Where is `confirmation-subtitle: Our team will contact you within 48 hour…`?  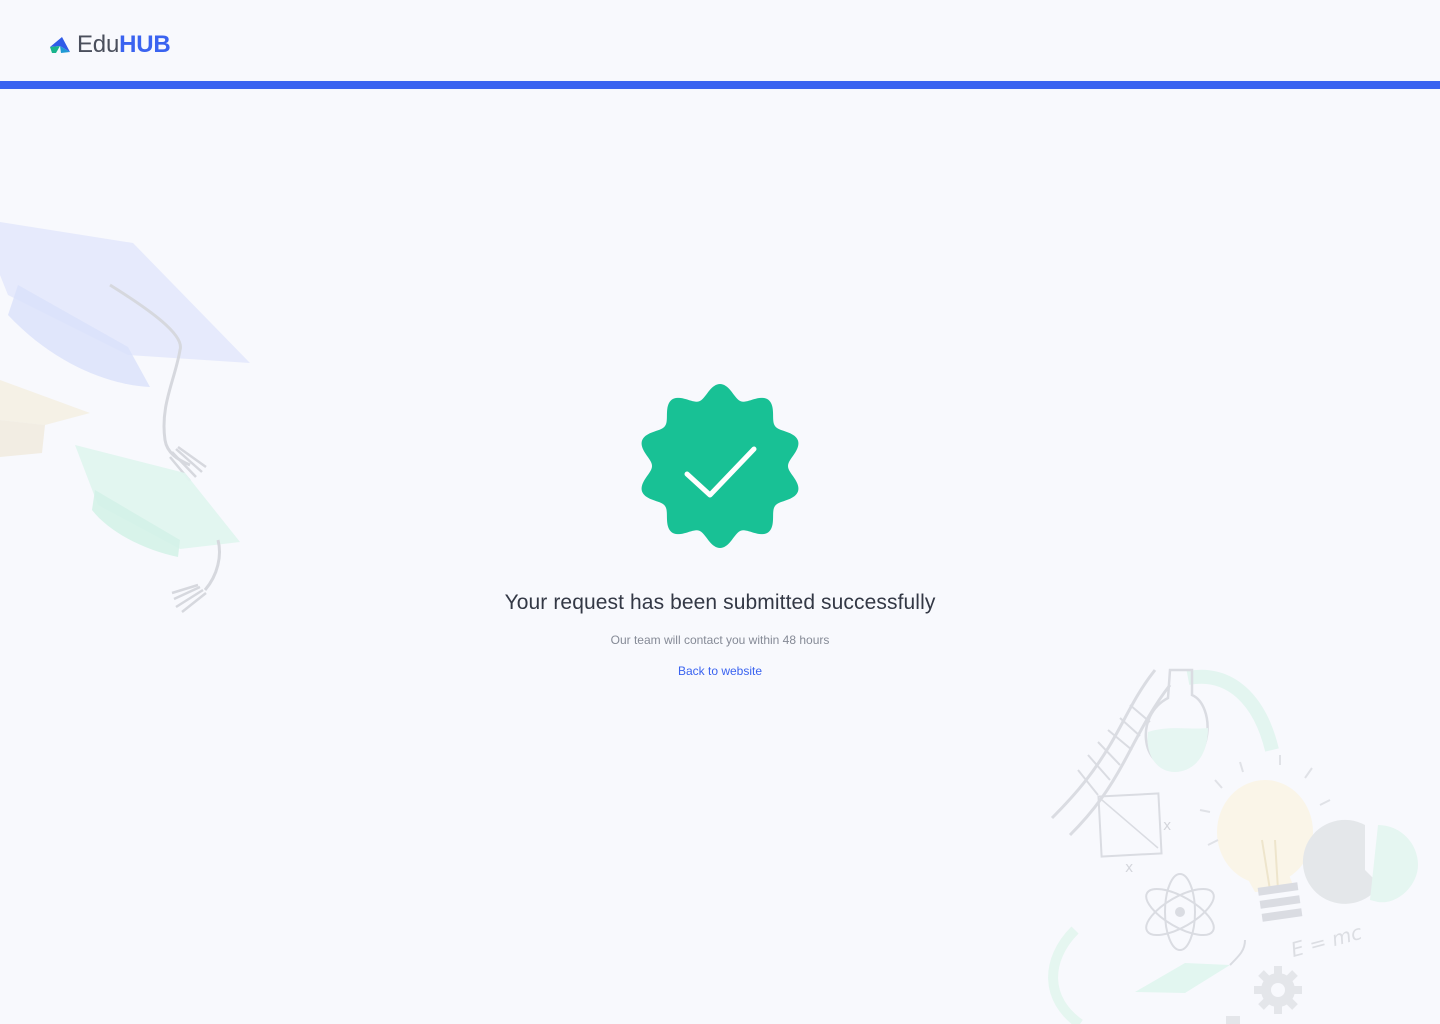
confirmation-subtitle: Our team will contact you within 48 hour… is located at coordinates (720, 640).